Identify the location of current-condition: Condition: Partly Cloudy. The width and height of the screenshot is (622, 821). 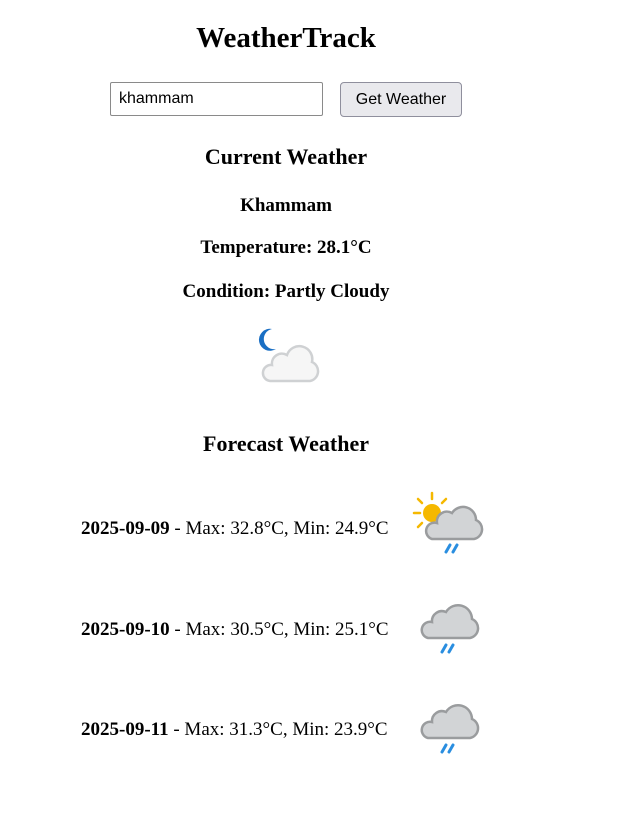
(286, 291).